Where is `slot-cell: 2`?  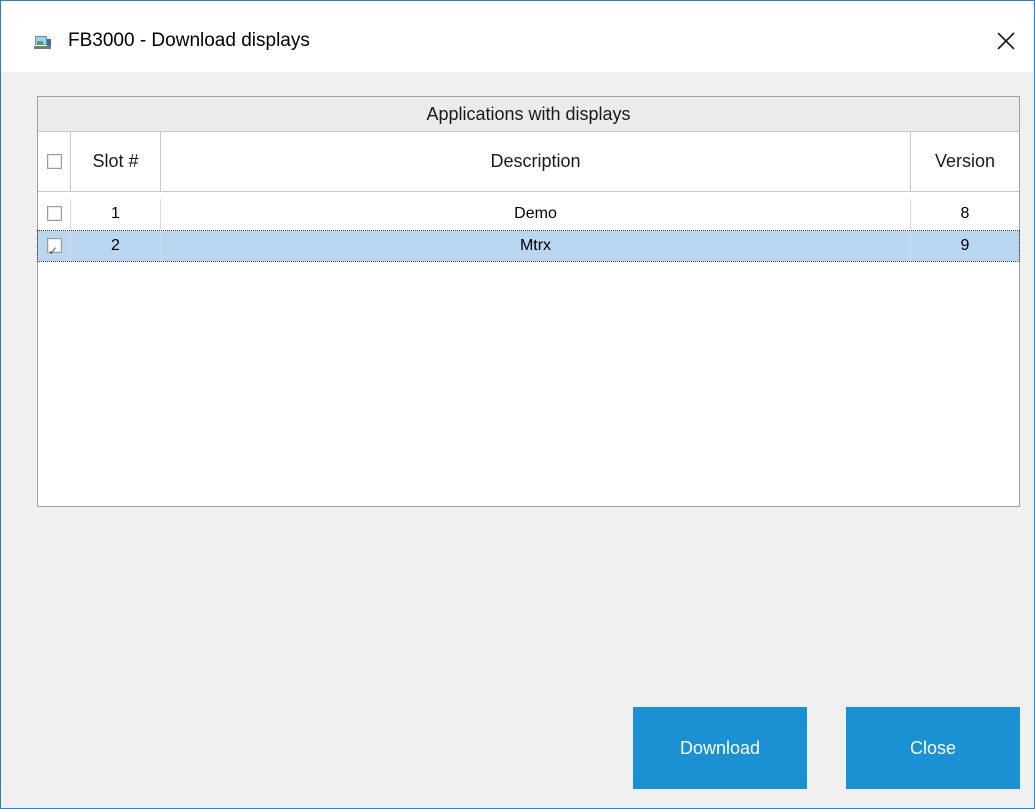
slot-cell: 2 is located at coordinates (116, 246).